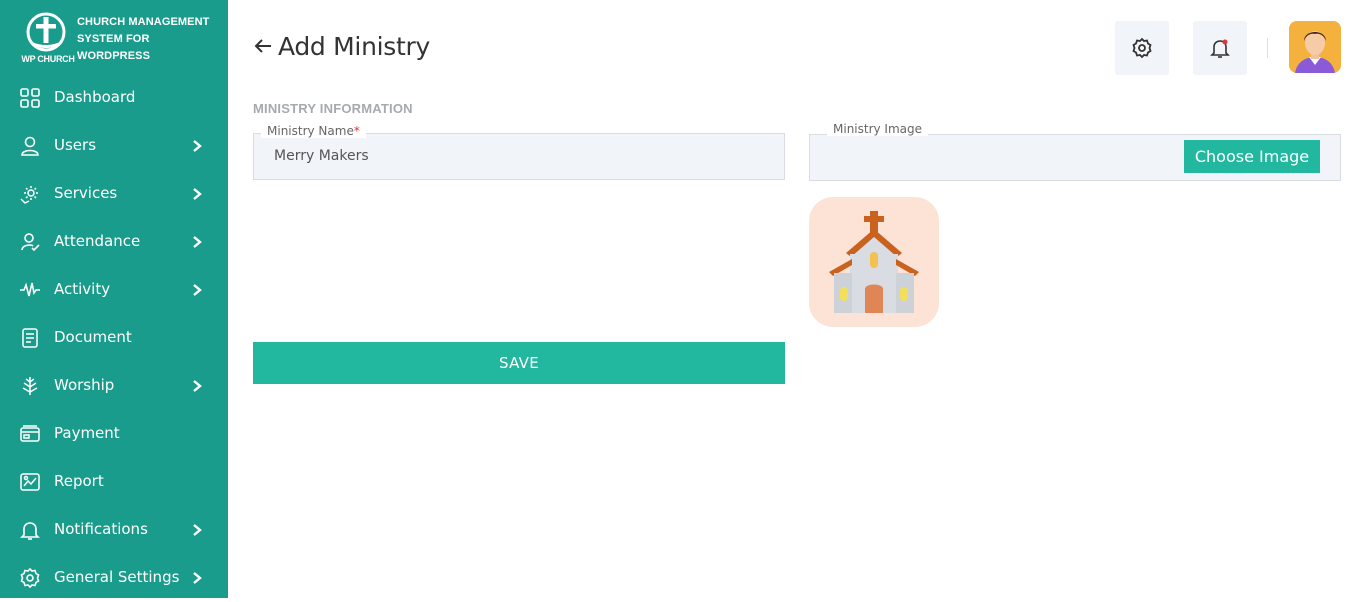 Image resolution: width=1365 pixels, height=602 pixels. I want to click on brand-title-line: CHURCH MANAGEMENT, so click(143, 22).